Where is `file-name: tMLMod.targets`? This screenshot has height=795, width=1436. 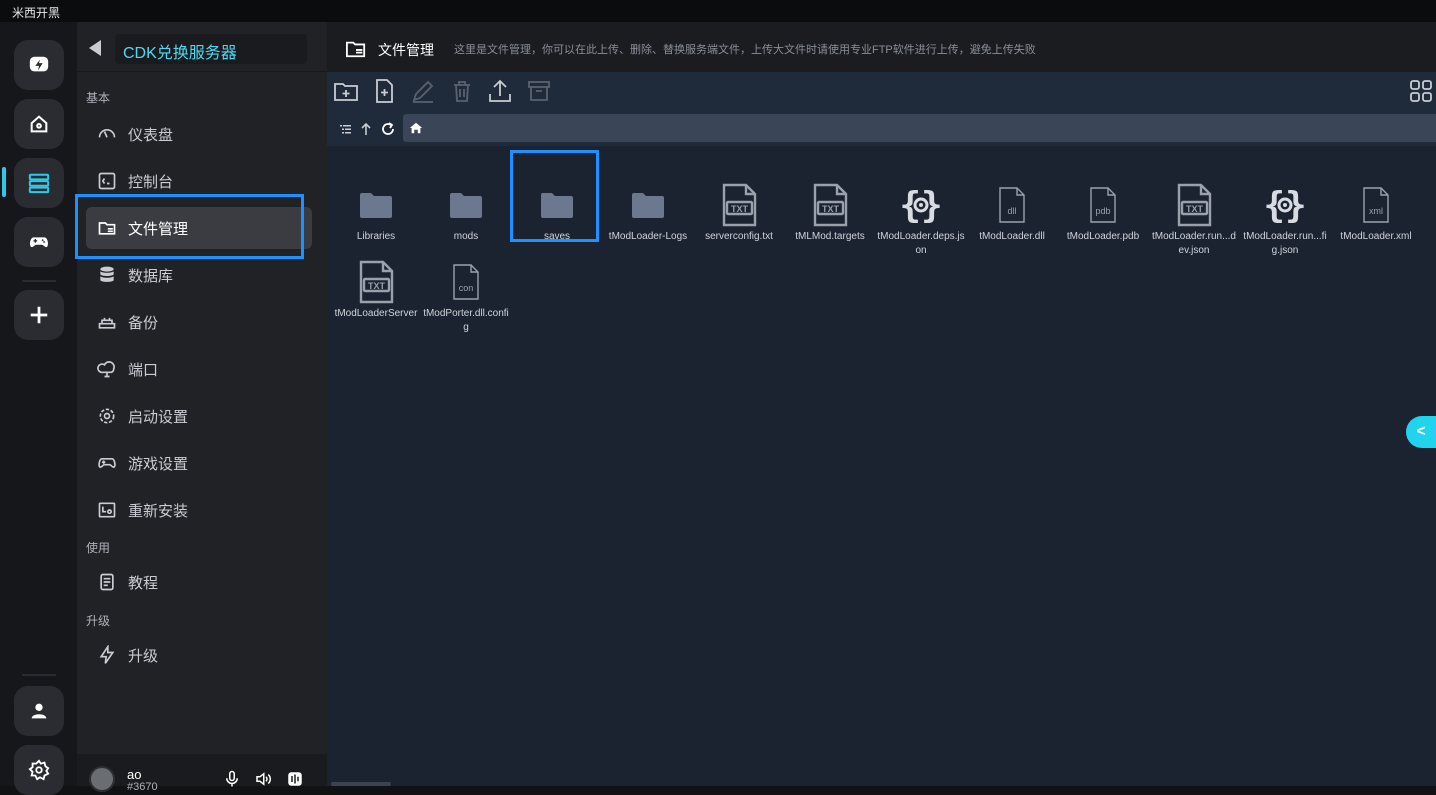 file-name: tMLMod.targets is located at coordinates (830, 236).